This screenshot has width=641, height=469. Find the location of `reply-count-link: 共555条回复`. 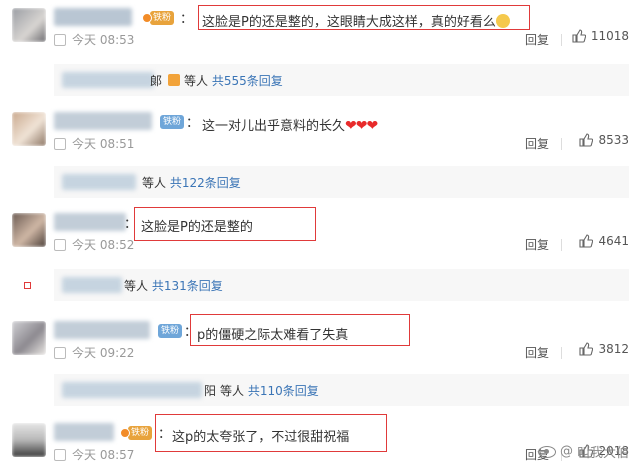

reply-count-link: 共555条回复 is located at coordinates (247, 81).